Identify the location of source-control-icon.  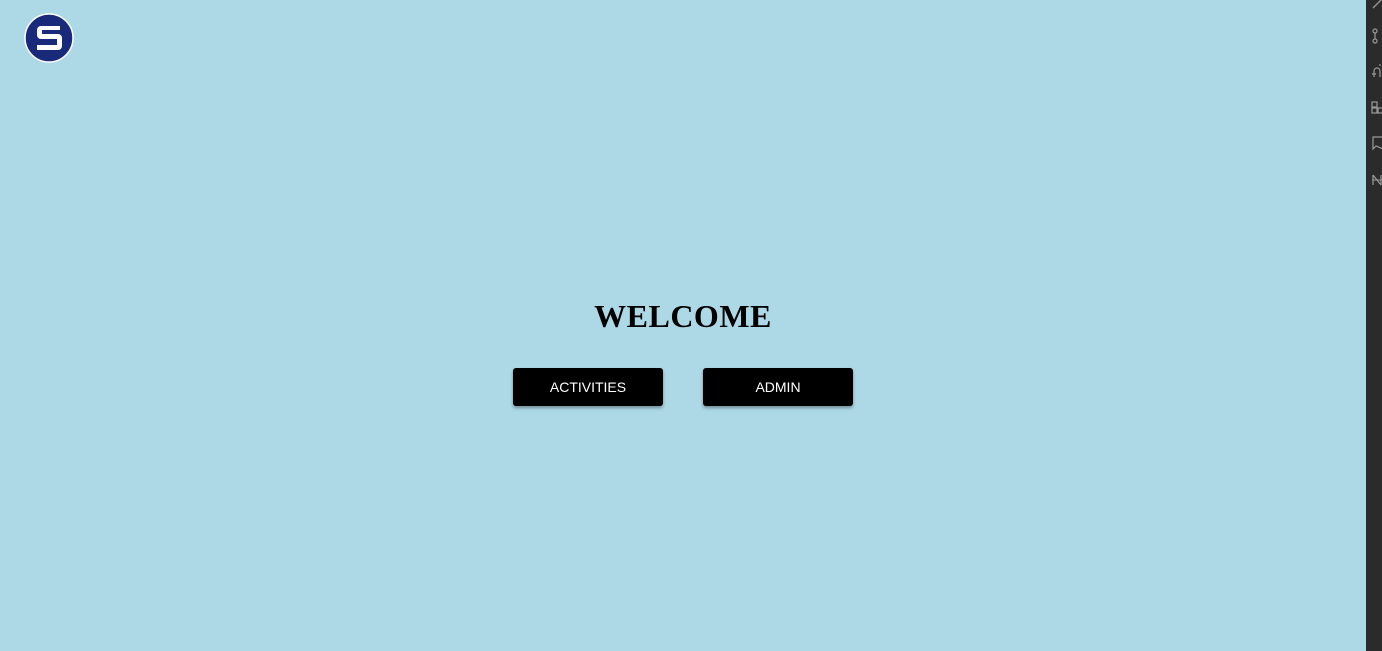
(1376, 36).